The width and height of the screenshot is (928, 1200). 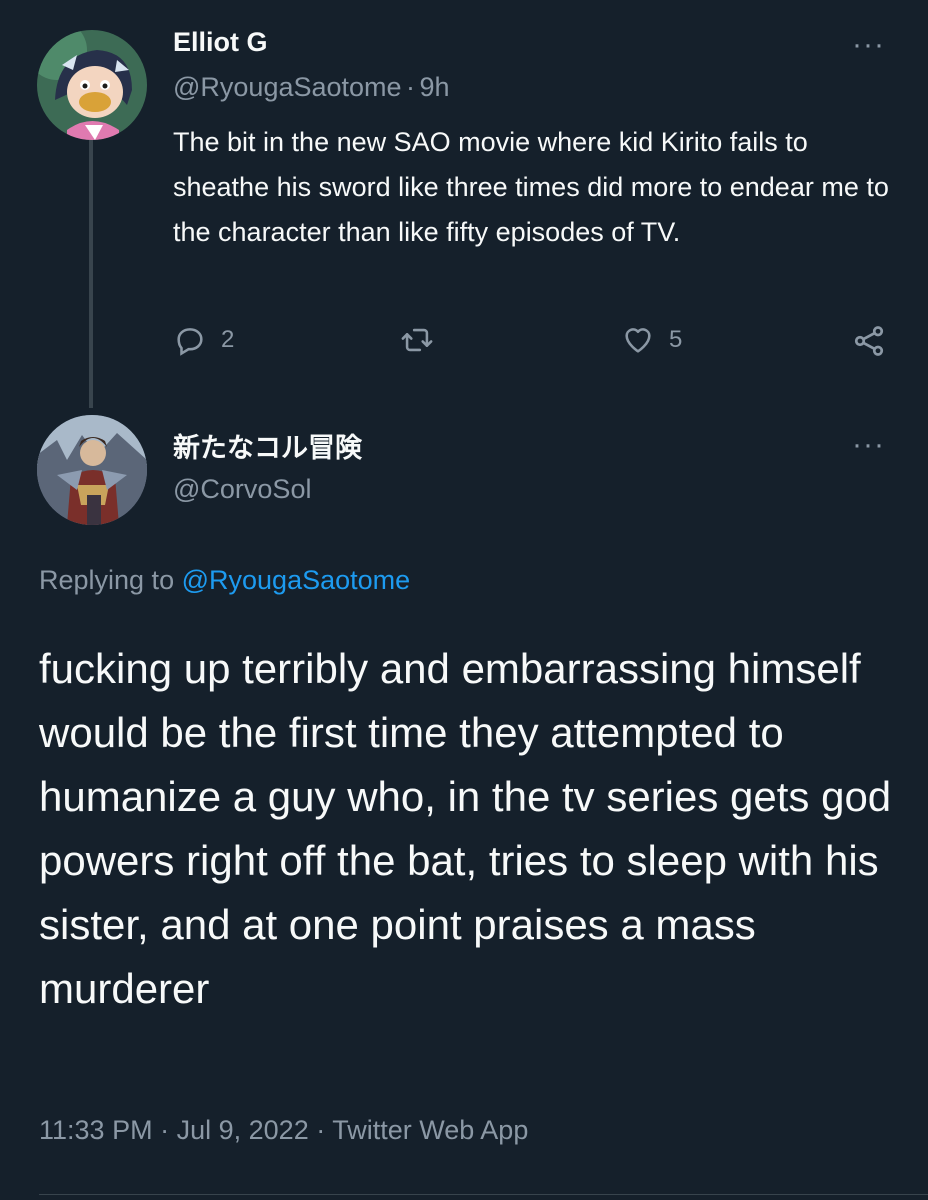 What do you see at coordinates (91, 274) in the screenshot?
I see `thread-connector-line` at bounding box center [91, 274].